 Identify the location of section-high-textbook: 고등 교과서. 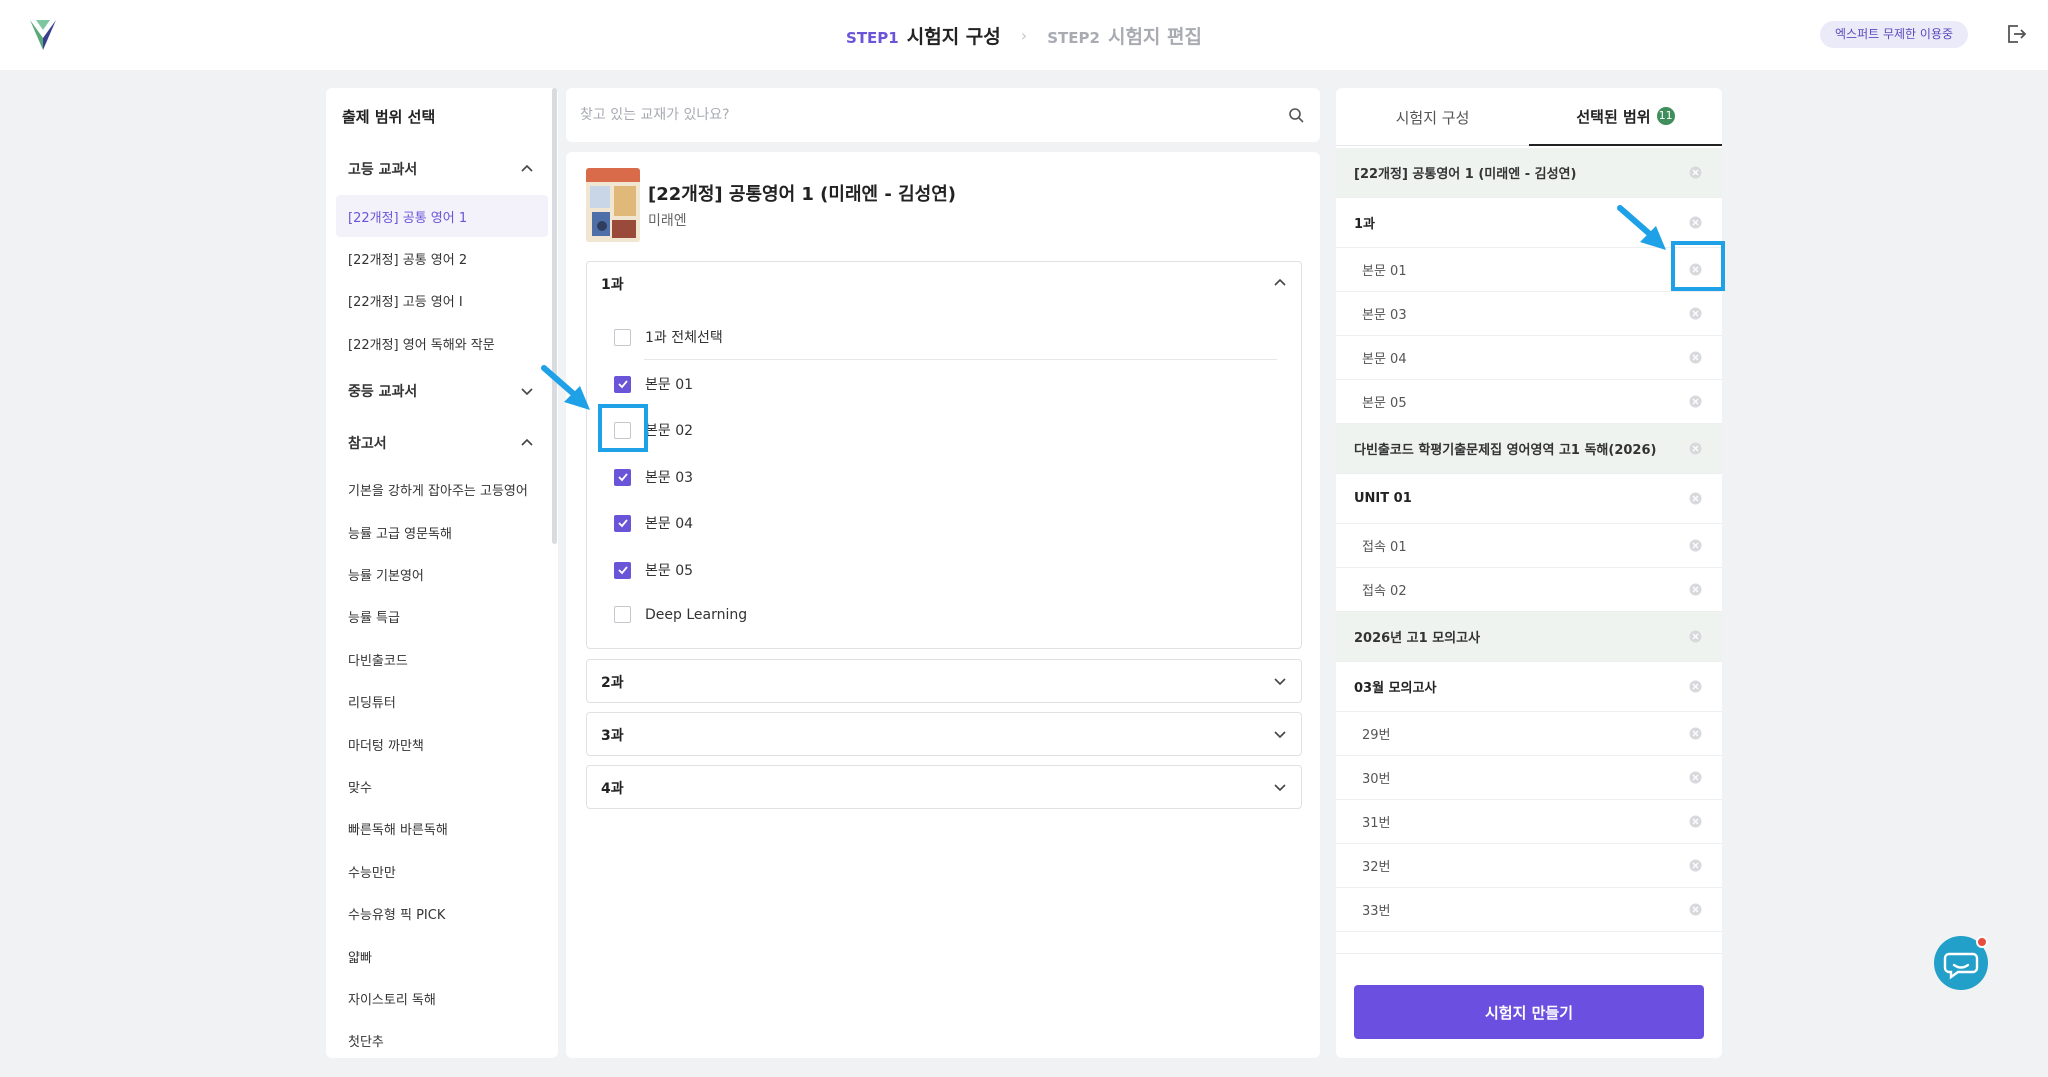
(442, 169).